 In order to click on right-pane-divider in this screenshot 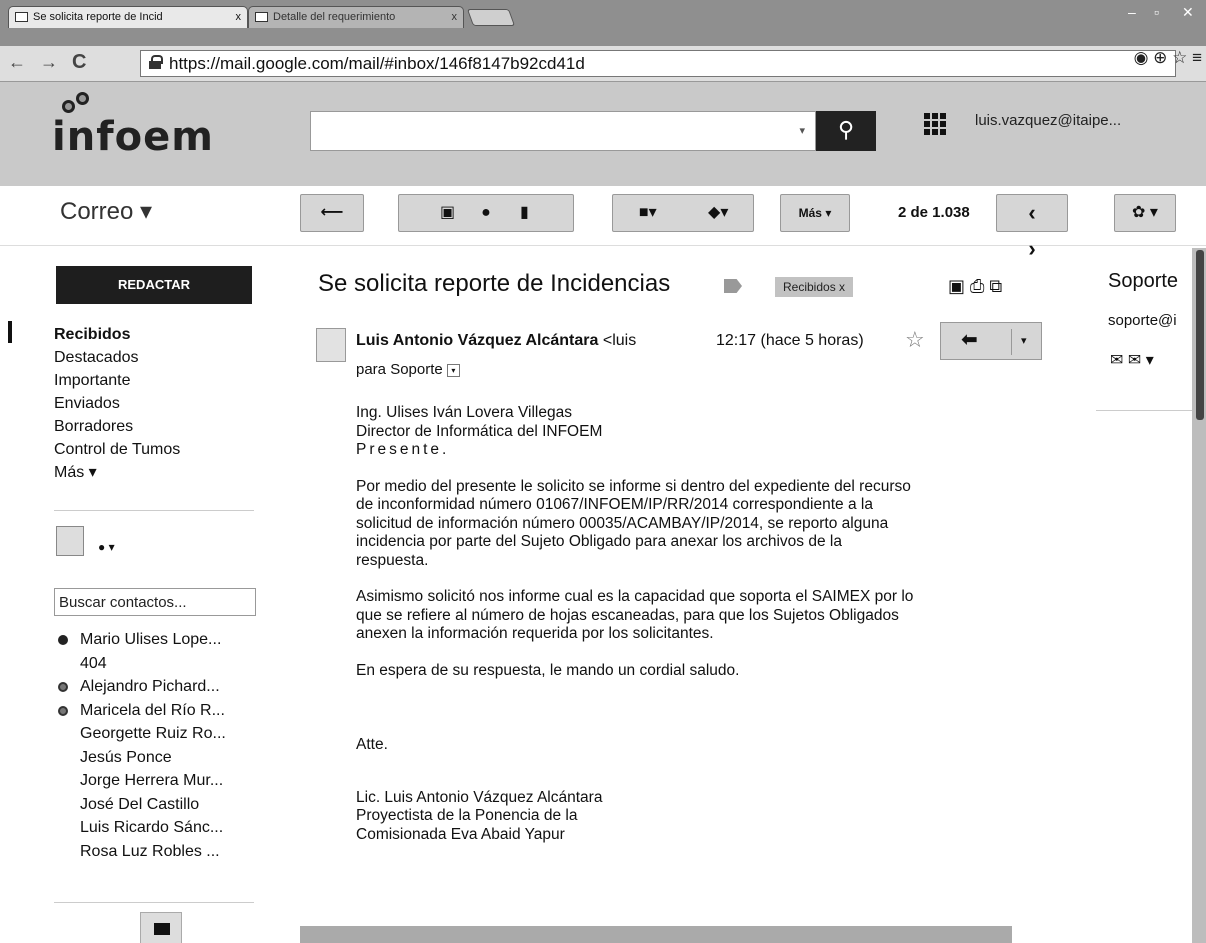, I will do `click(1144, 410)`.